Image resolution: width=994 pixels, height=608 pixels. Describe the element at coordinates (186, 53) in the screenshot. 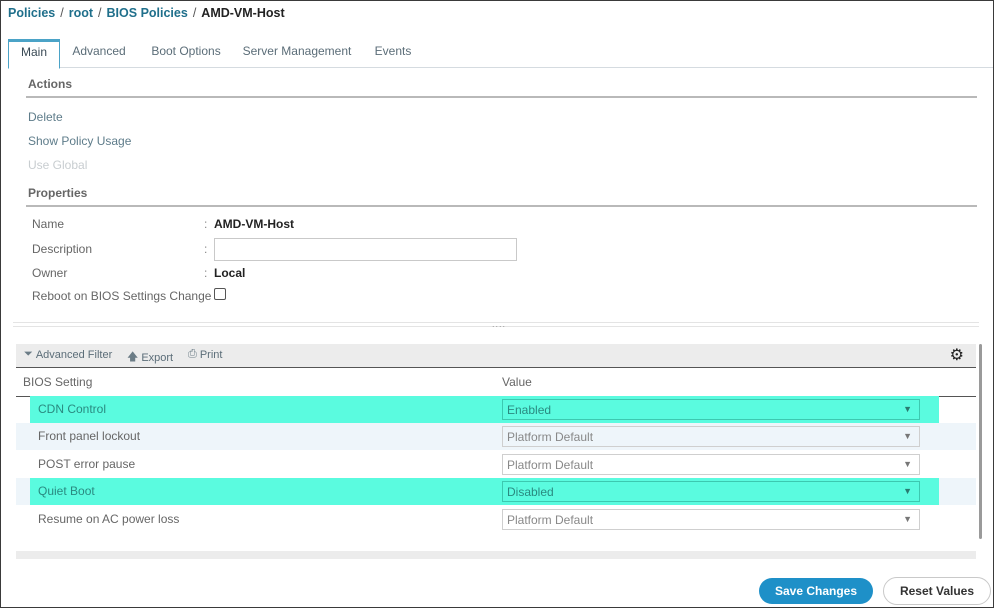

I see `tab-boot-options: Boot Options` at that location.